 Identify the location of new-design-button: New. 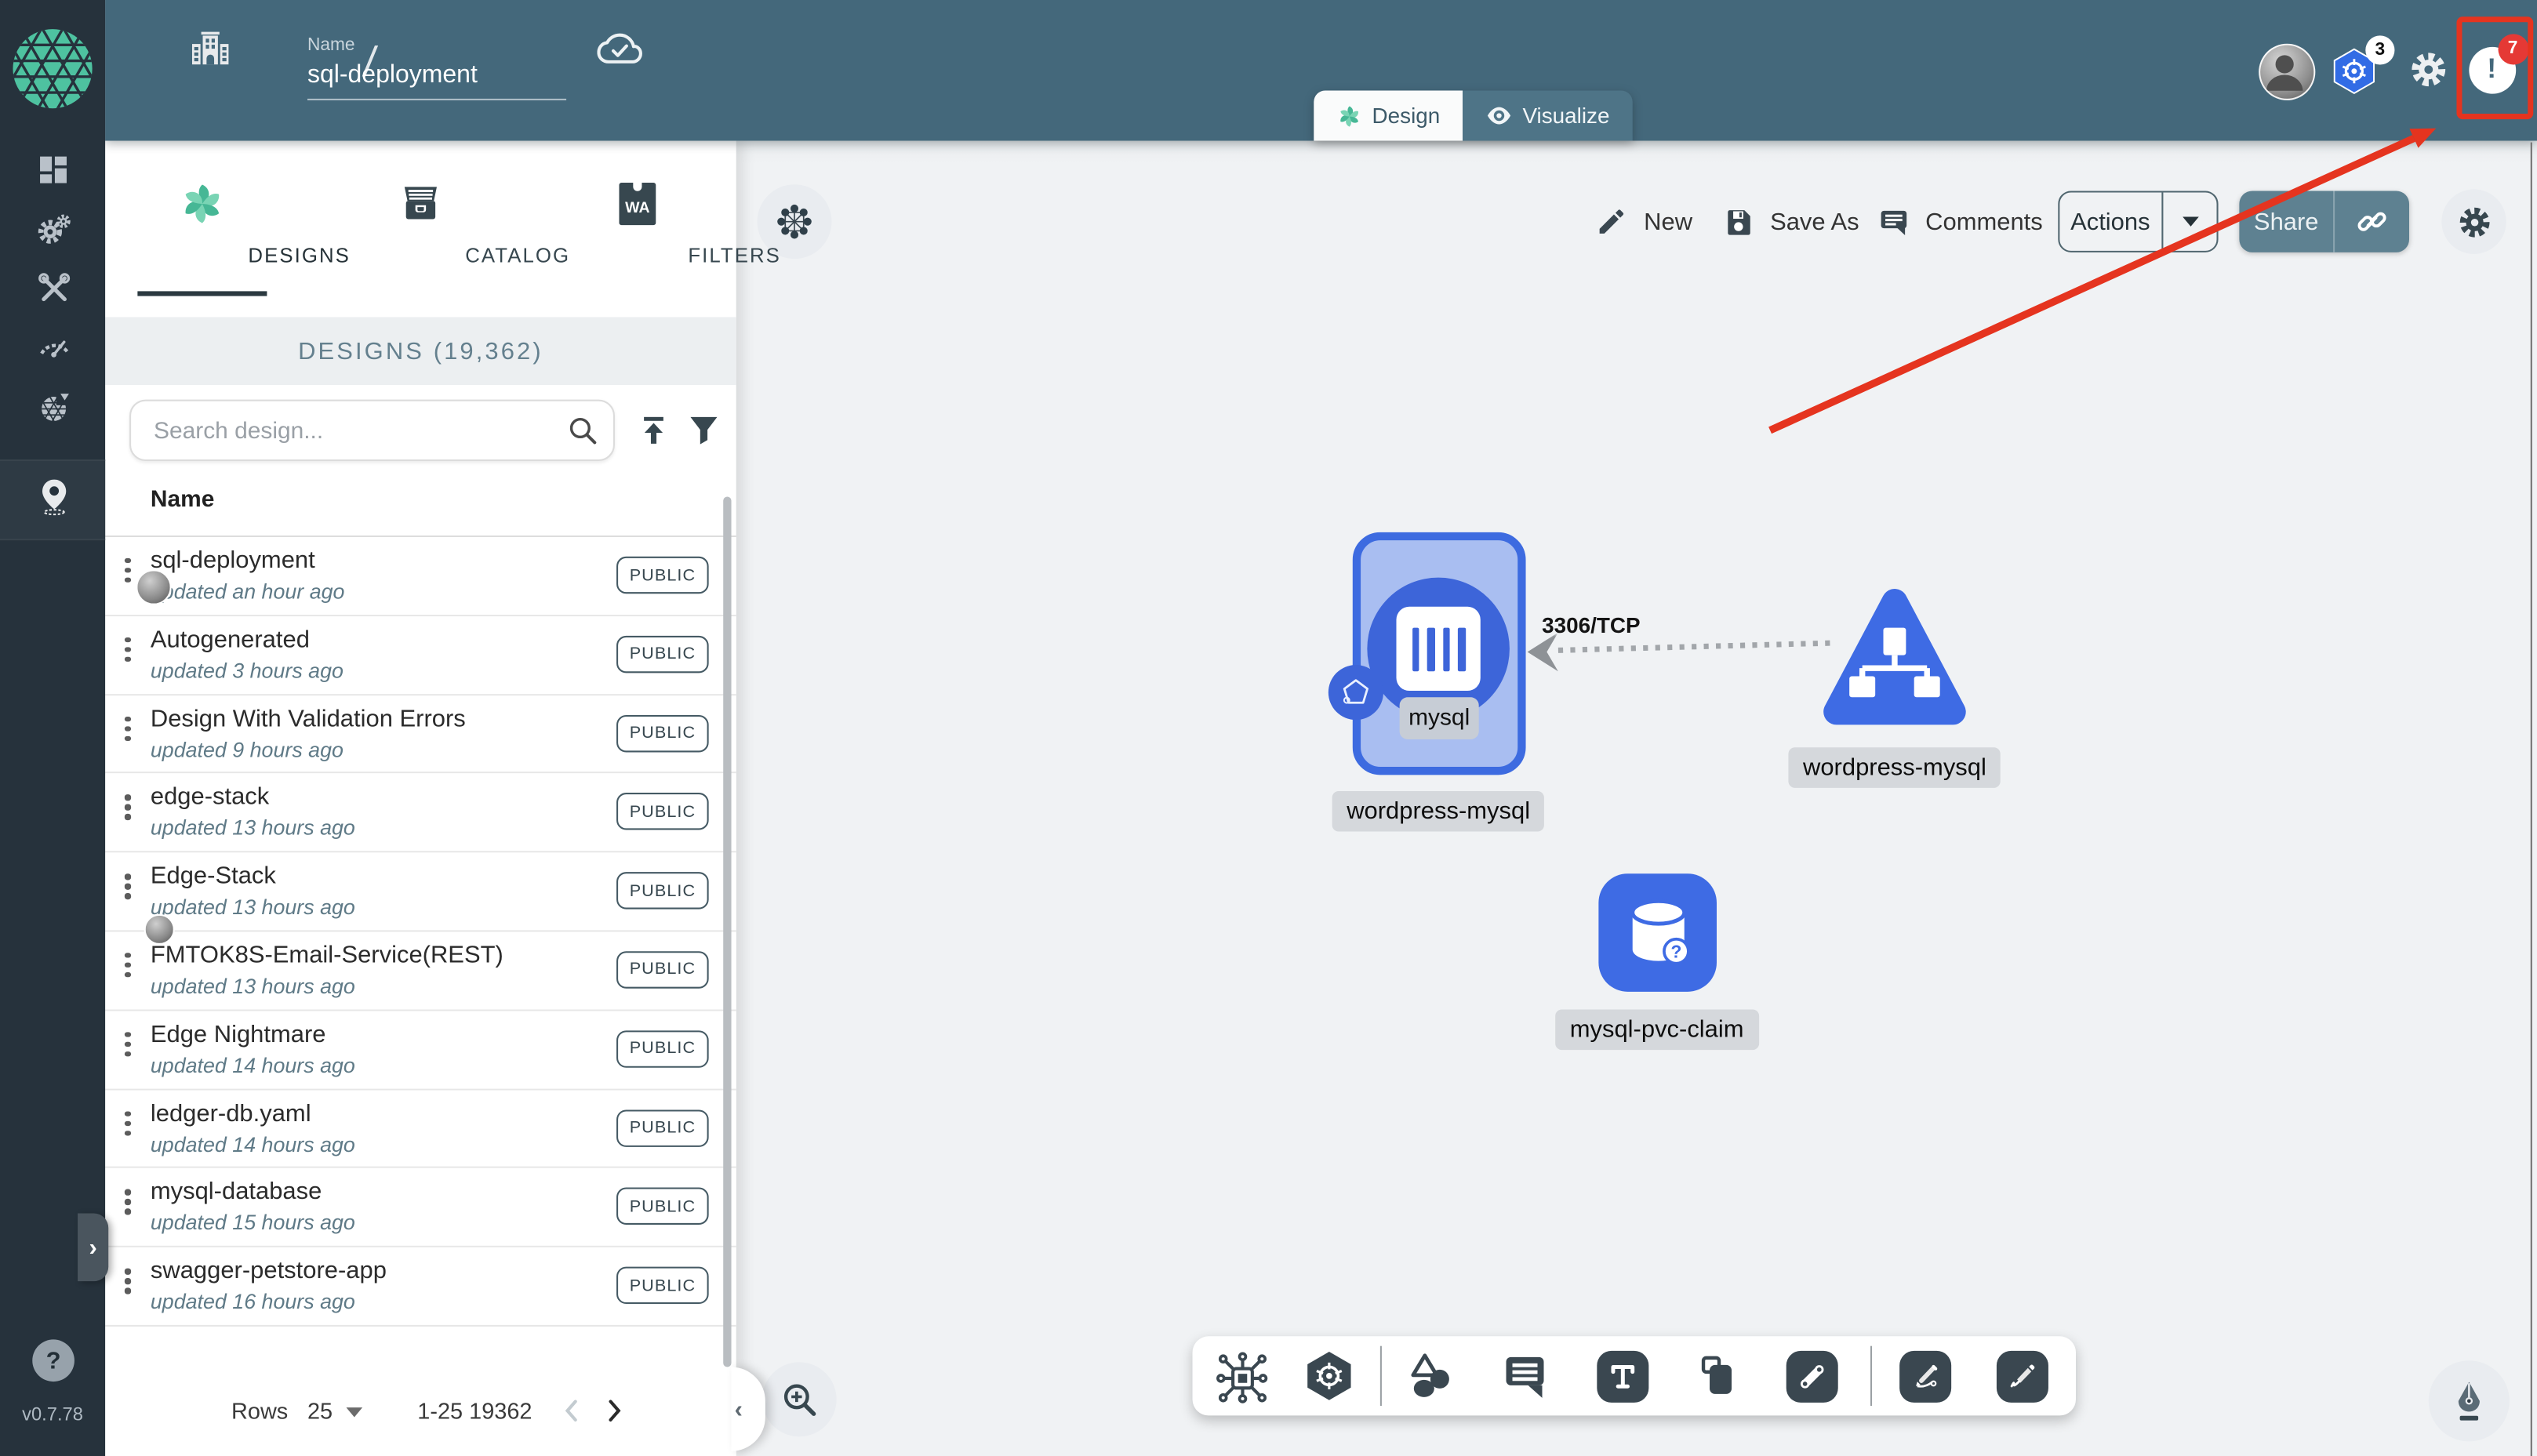
(1643, 221).